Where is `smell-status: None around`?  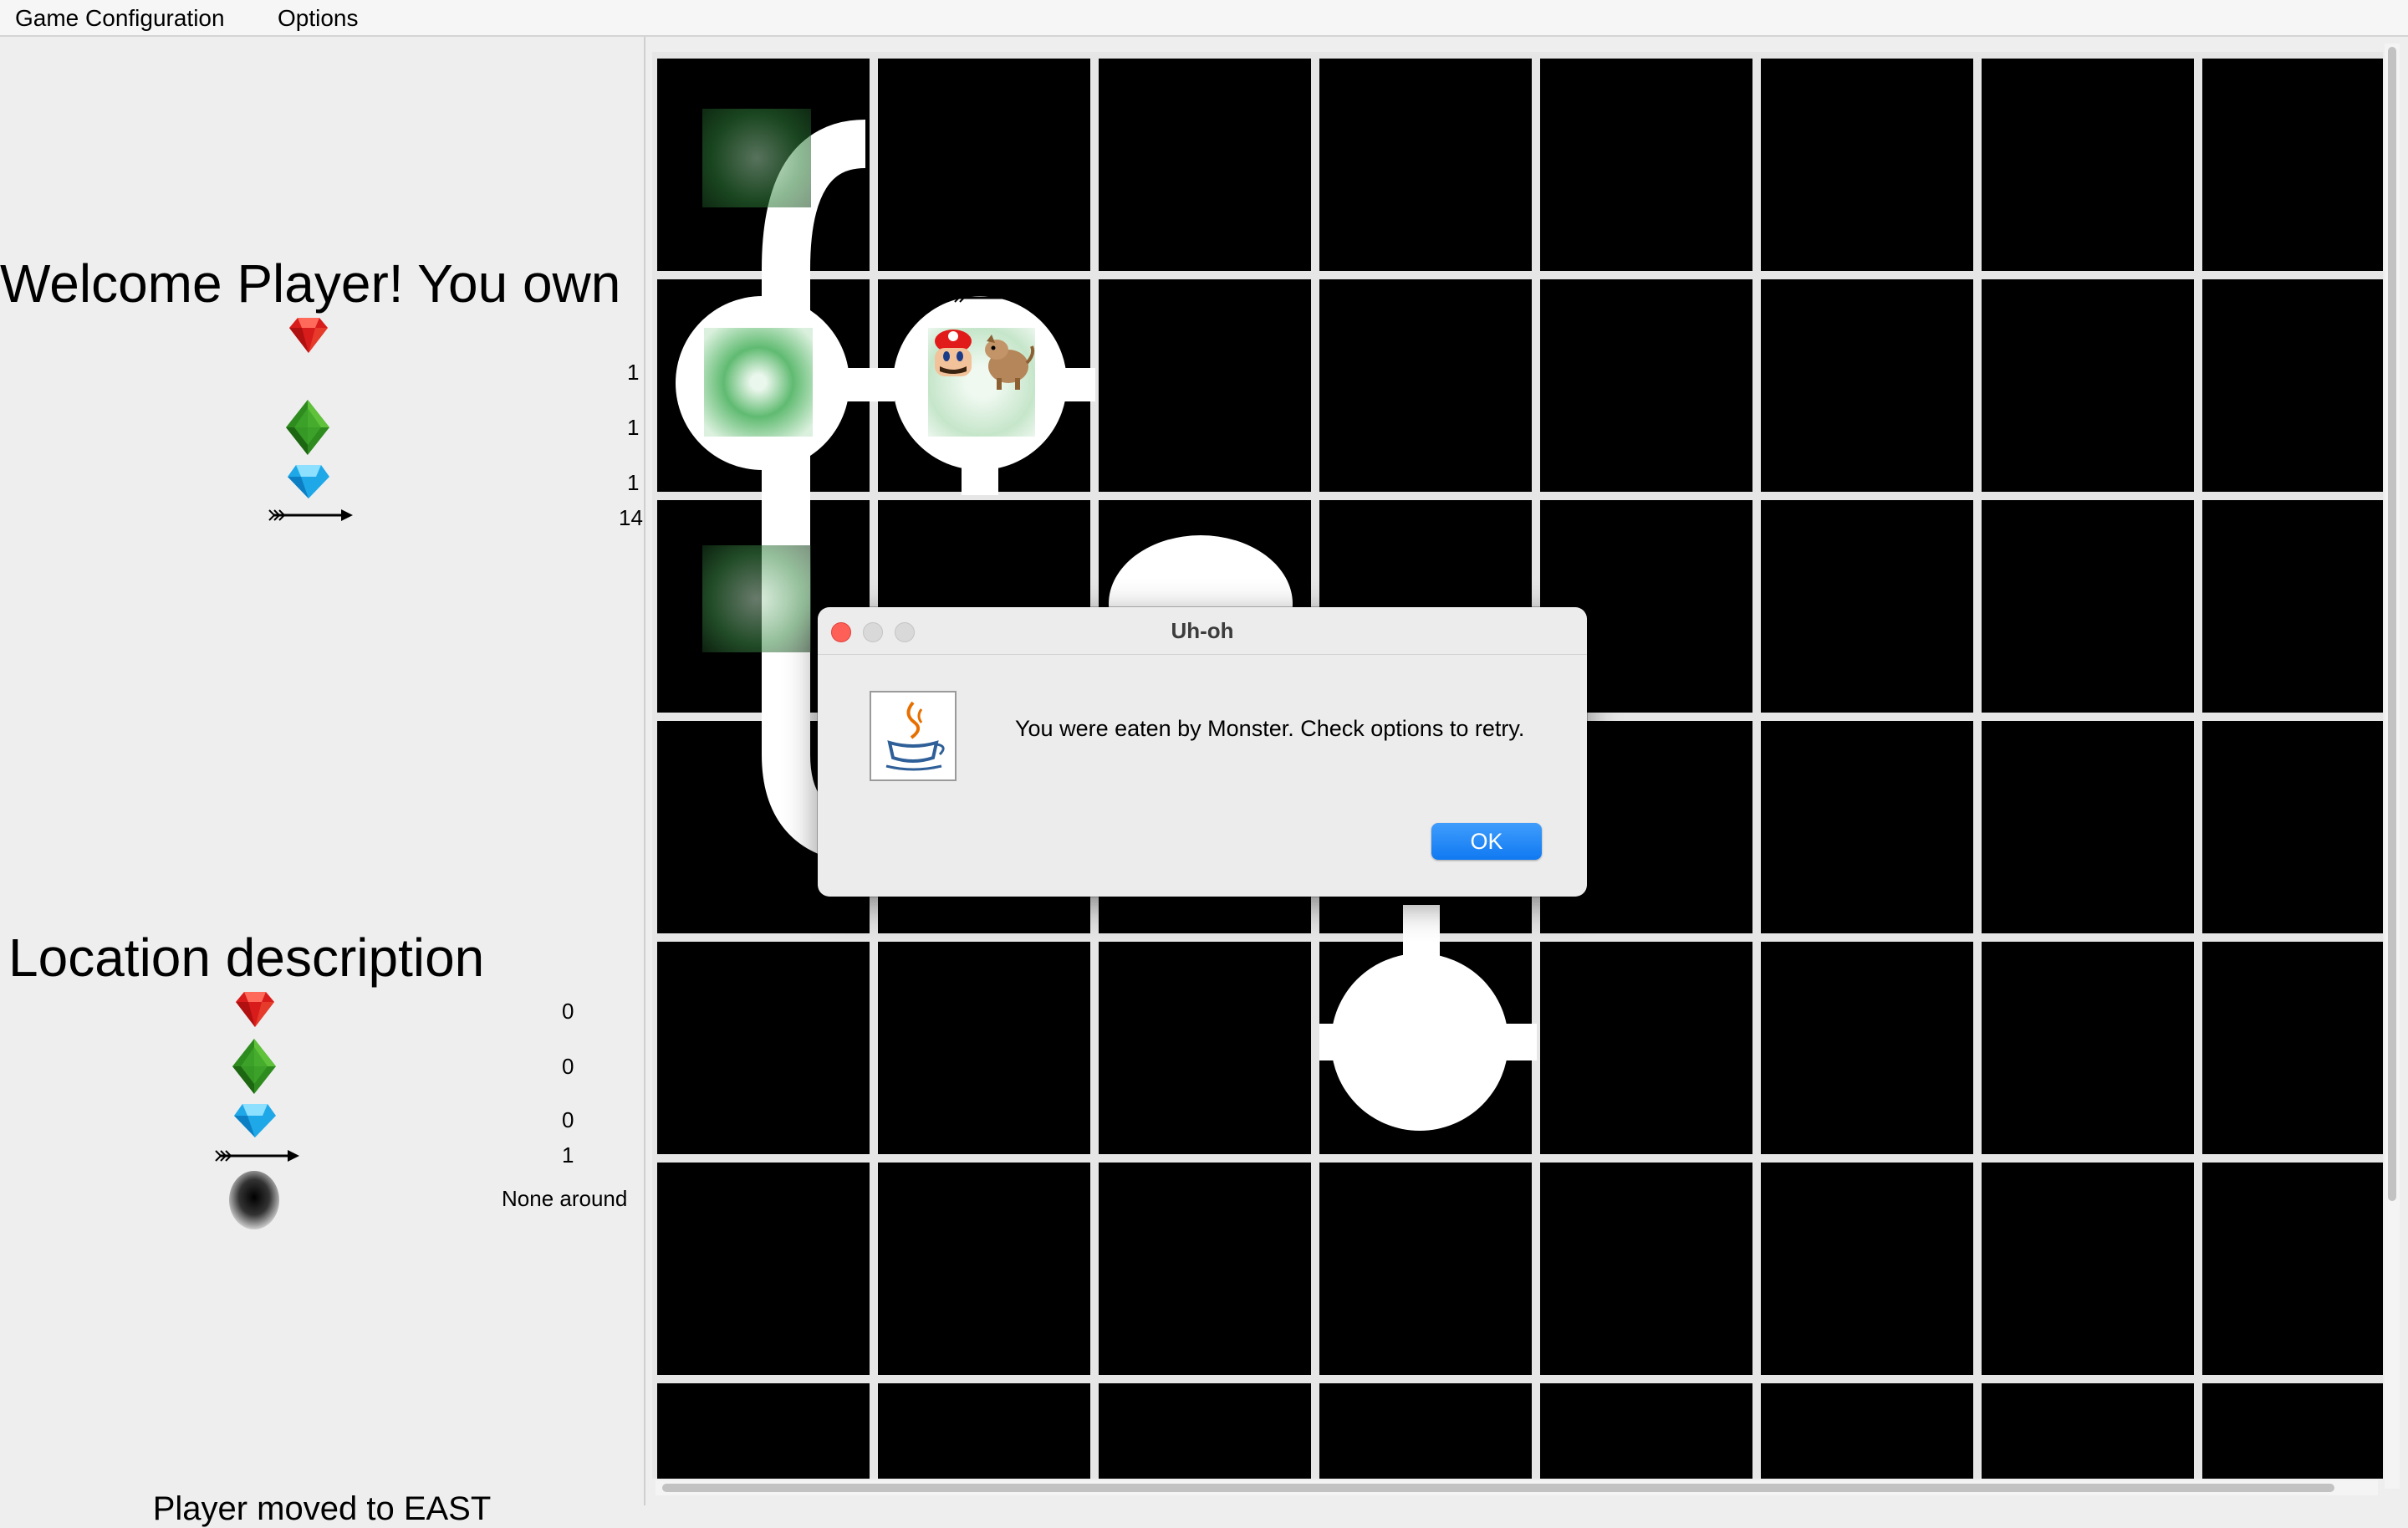
smell-status: None around is located at coordinates (565, 1199).